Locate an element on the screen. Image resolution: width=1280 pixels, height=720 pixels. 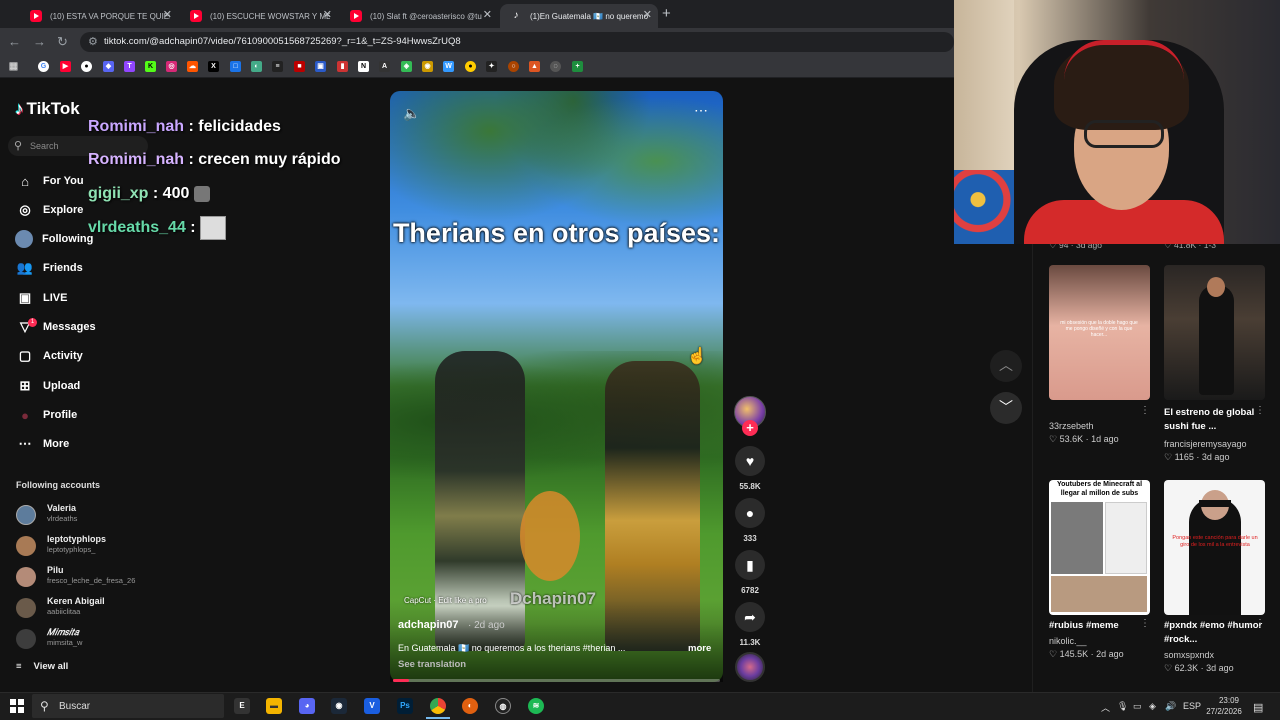
video-author: nikolic.__ is located at coordinates (1068, 641).